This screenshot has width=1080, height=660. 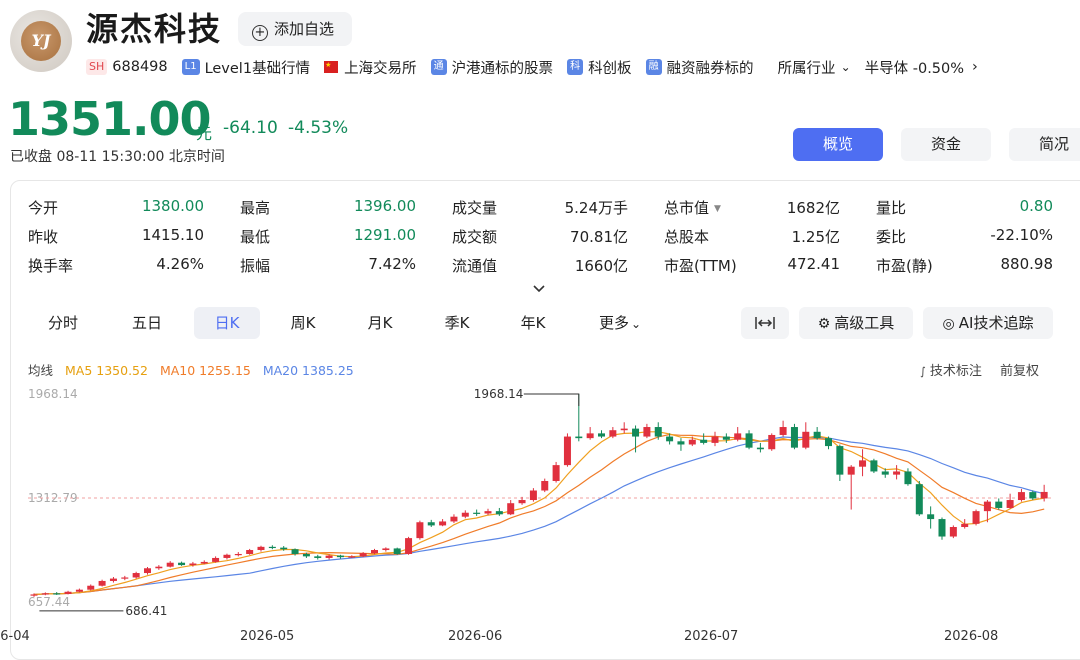 I want to click on period-weekly: 周K, so click(x=303, y=323).